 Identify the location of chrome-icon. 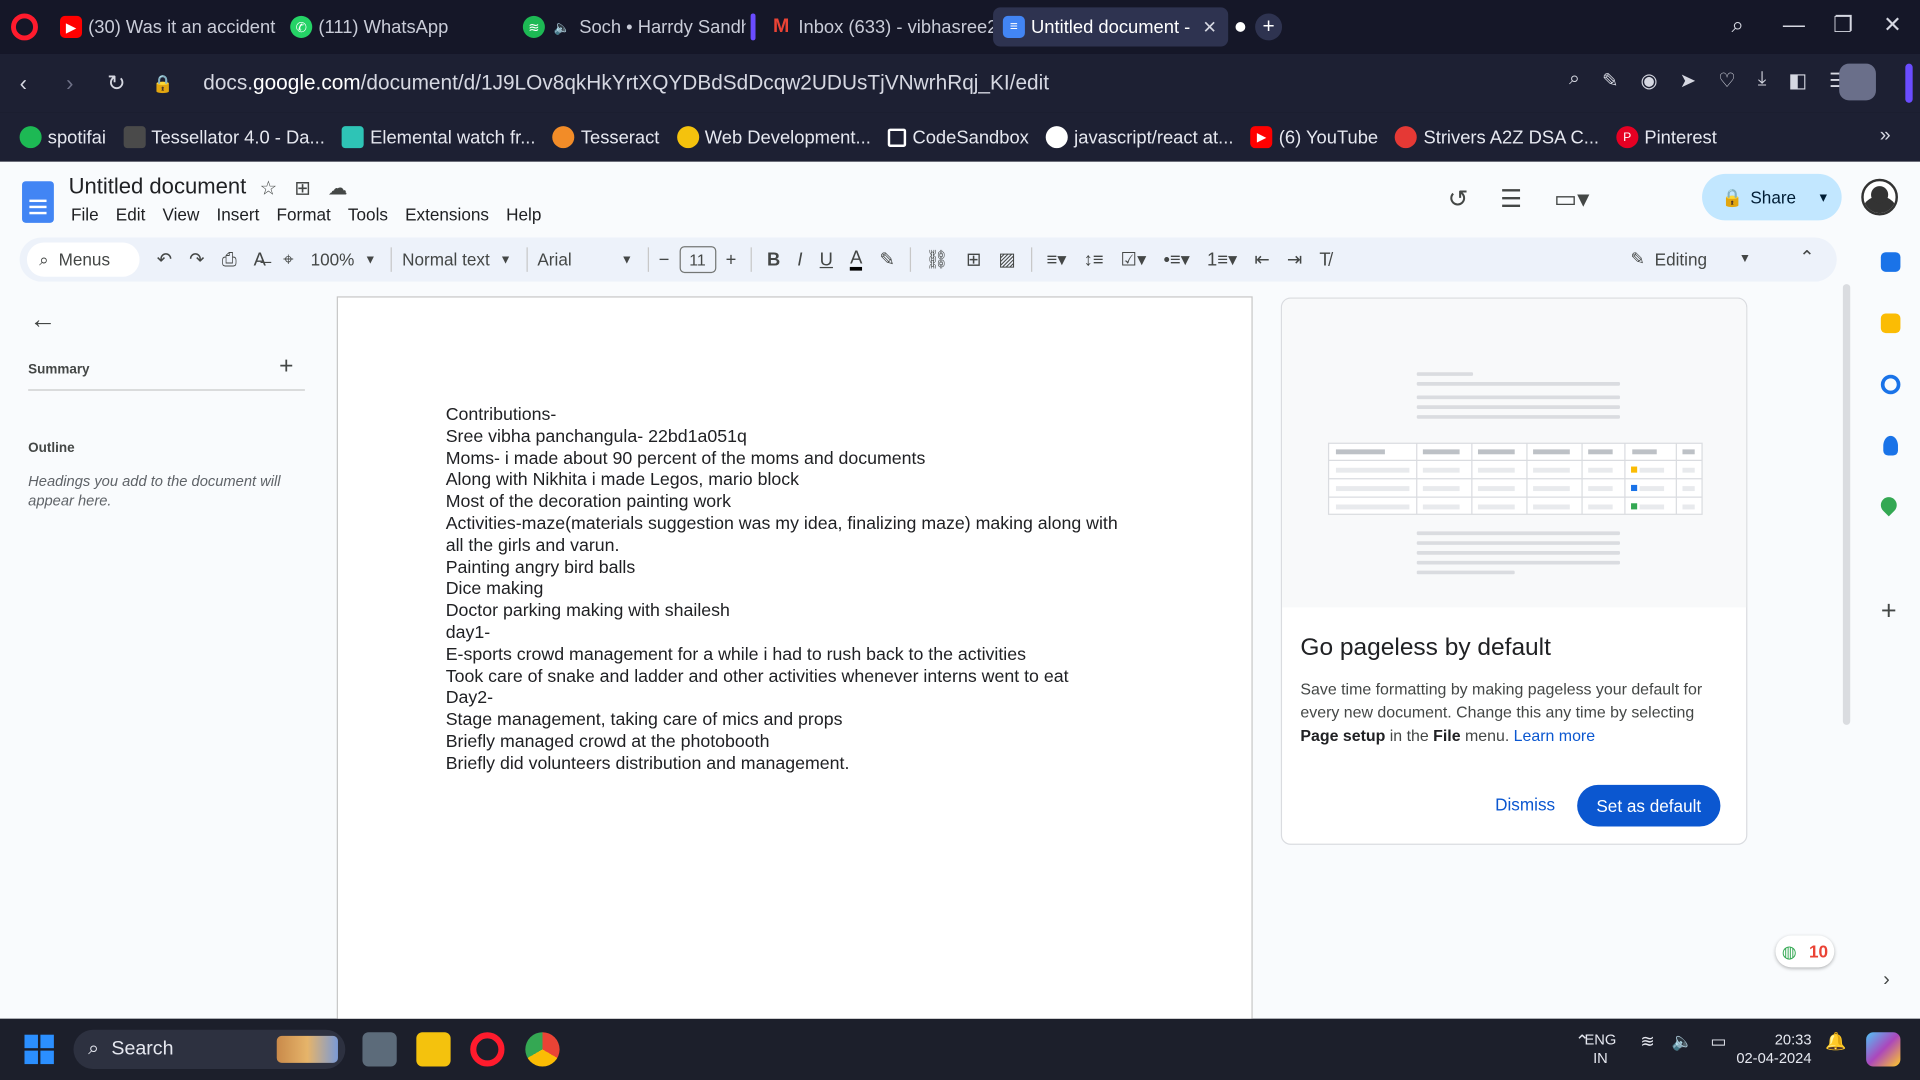
(542, 1049).